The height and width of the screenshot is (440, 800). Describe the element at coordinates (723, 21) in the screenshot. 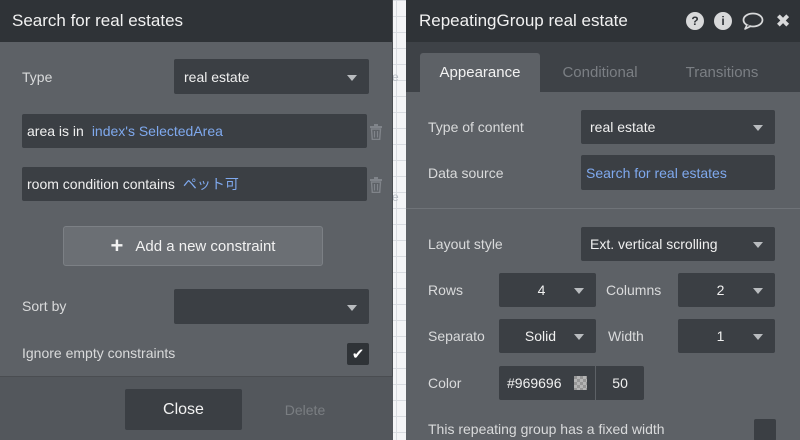

I see `info-icon: i` at that location.